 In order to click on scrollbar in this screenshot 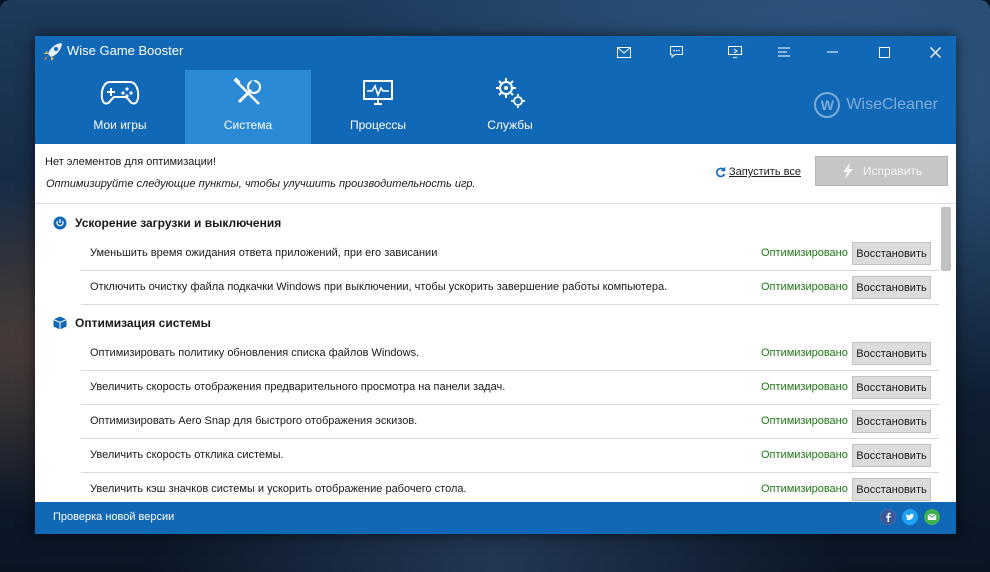, I will do `click(946, 239)`.